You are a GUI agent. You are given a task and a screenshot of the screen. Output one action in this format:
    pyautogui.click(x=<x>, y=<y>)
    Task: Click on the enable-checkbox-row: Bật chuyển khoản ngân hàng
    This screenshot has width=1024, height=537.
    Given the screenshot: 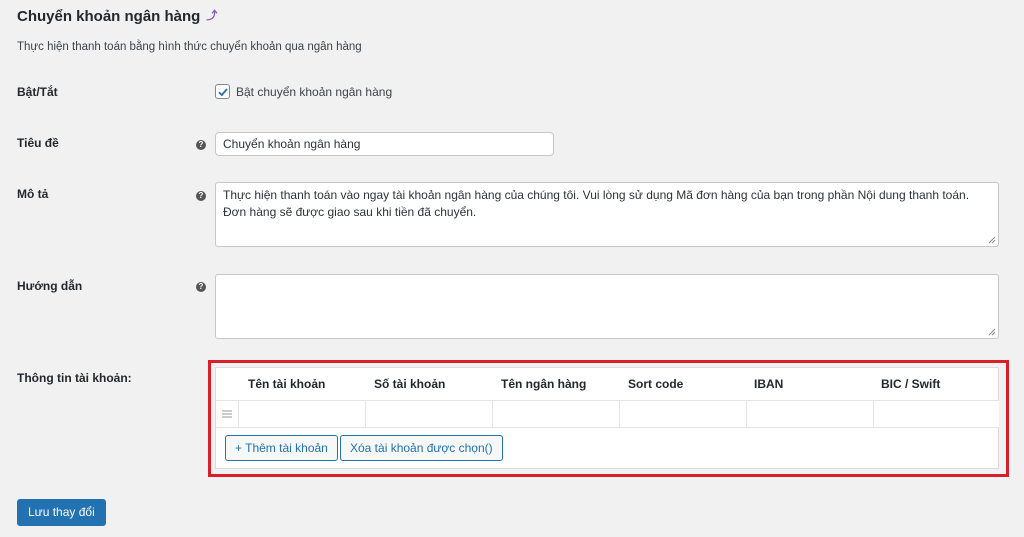 What is the action you would take?
    pyautogui.click(x=303, y=91)
    